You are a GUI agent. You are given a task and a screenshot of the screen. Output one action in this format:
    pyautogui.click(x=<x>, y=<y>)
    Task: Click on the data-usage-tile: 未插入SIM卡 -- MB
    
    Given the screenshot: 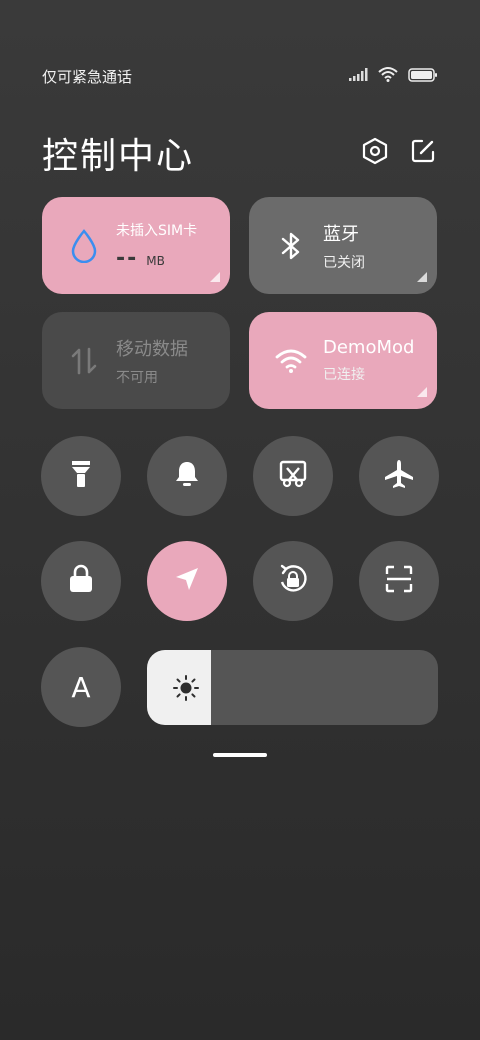 What is the action you would take?
    pyautogui.click(x=136, y=245)
    